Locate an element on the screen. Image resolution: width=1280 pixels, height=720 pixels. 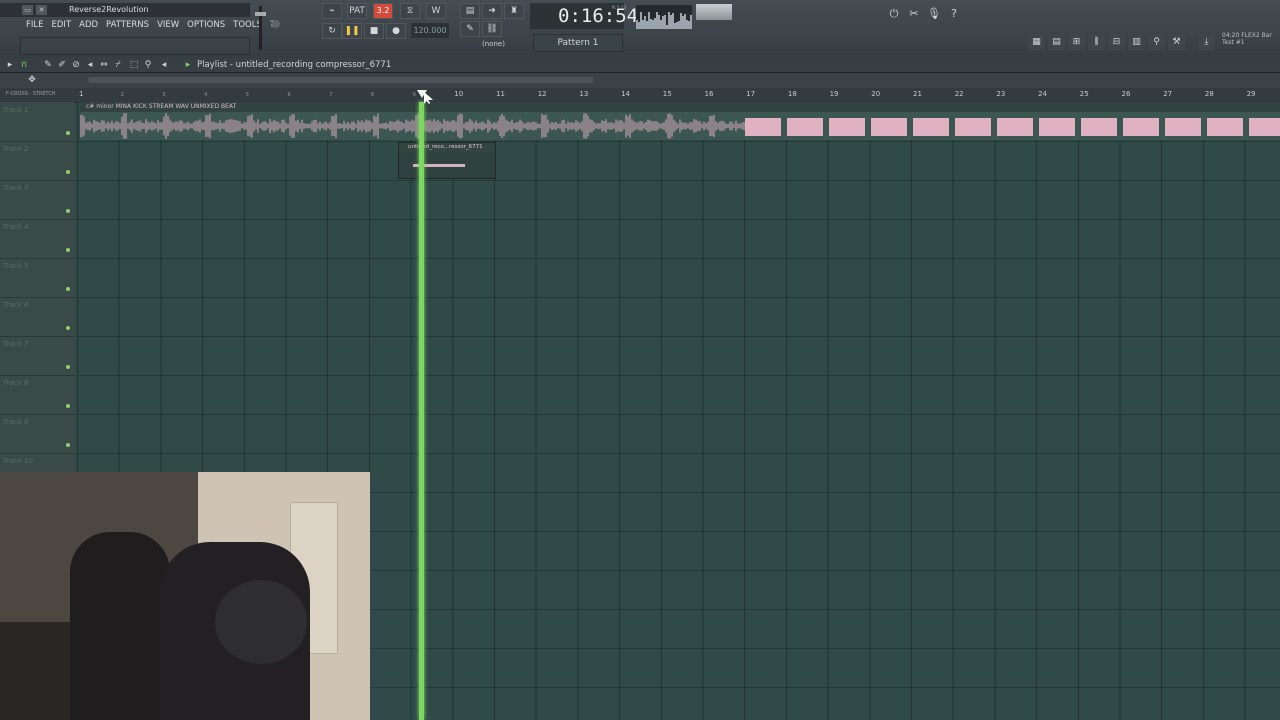
step-edit-icon: ➜ is located at coordinates (492, 11).